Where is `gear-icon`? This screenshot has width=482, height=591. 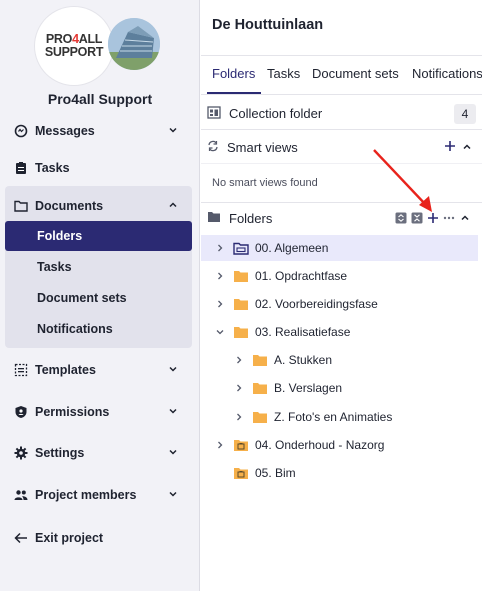
gear-icon is located at coordinates (21, 453).